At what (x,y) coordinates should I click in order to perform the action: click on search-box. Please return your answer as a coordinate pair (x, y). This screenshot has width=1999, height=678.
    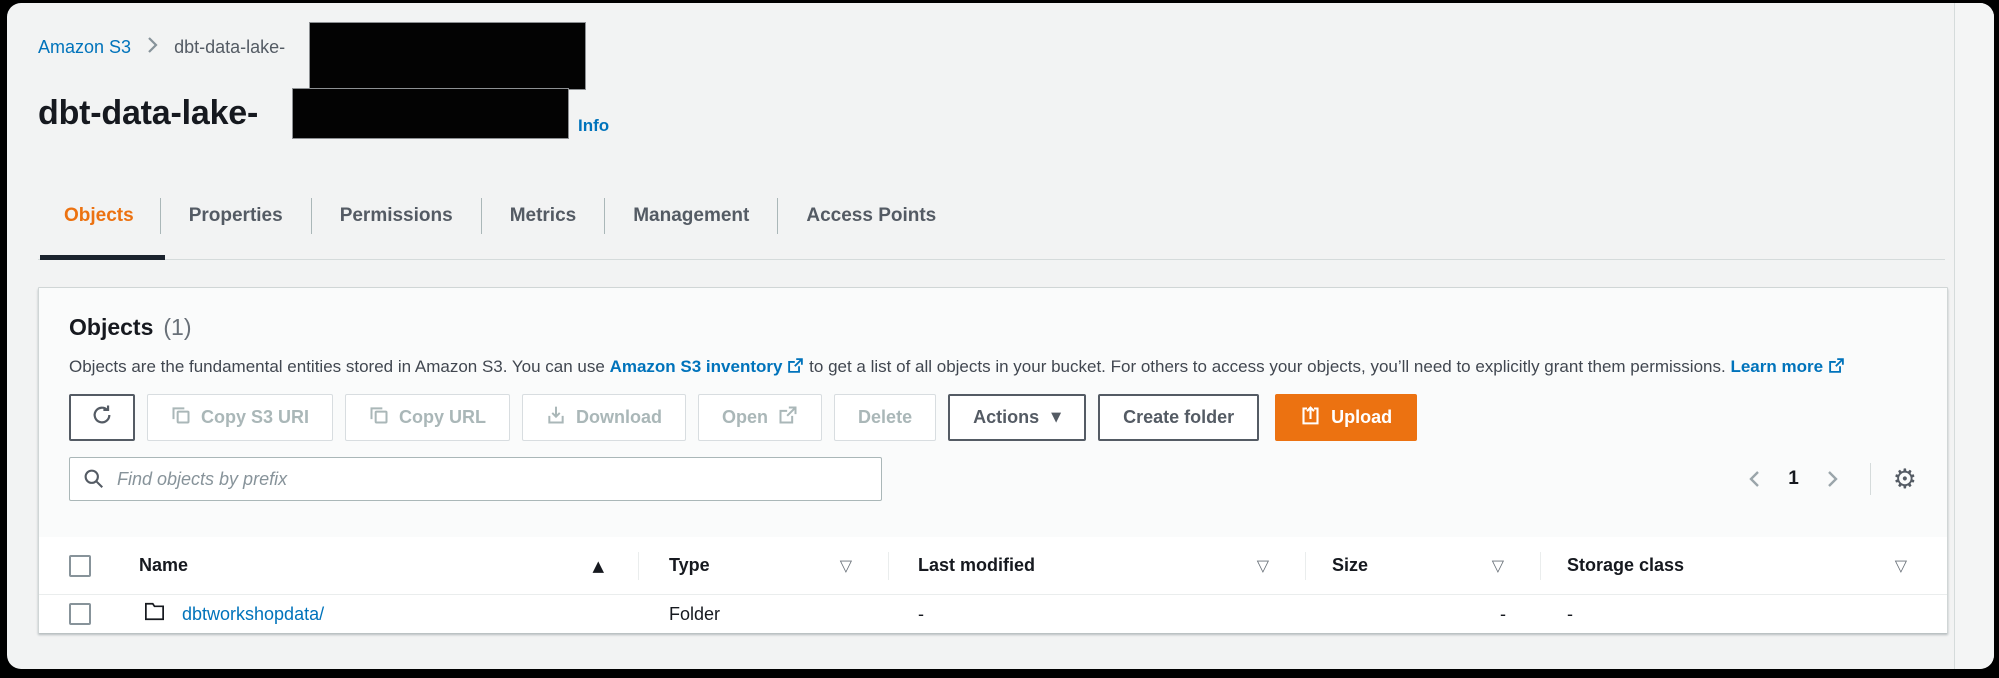
    Looking at the image, I should click on (475, 479).